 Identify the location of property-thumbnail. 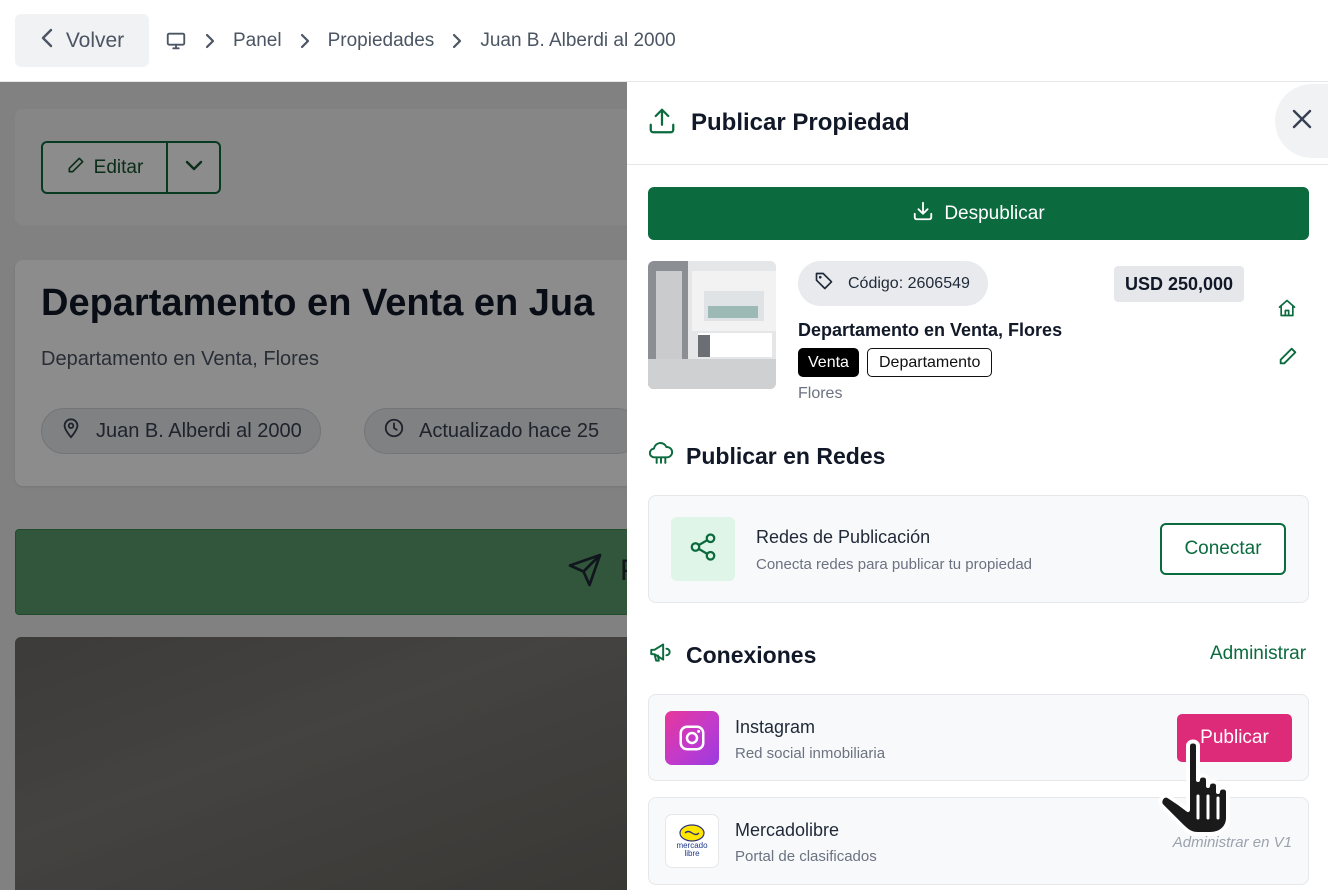
(712, 325).